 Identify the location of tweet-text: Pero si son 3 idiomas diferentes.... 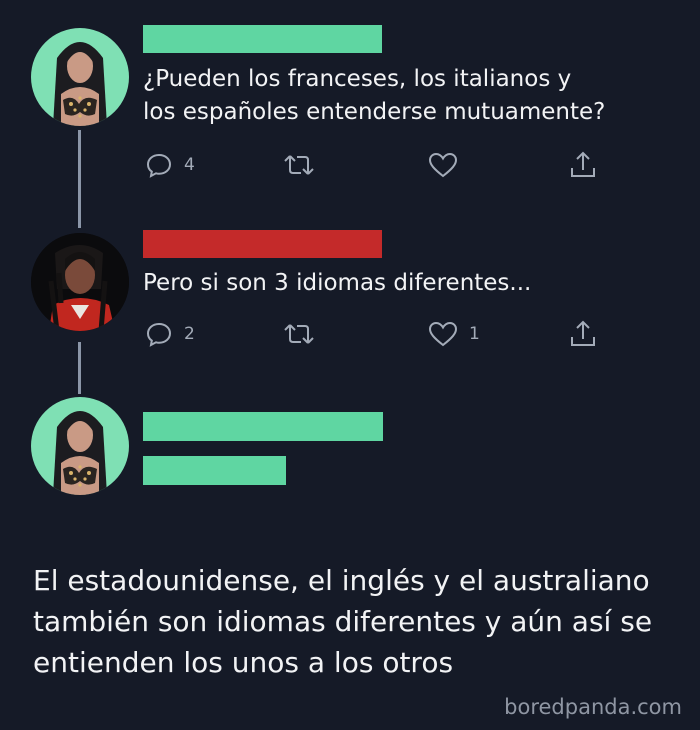
(337, 283).